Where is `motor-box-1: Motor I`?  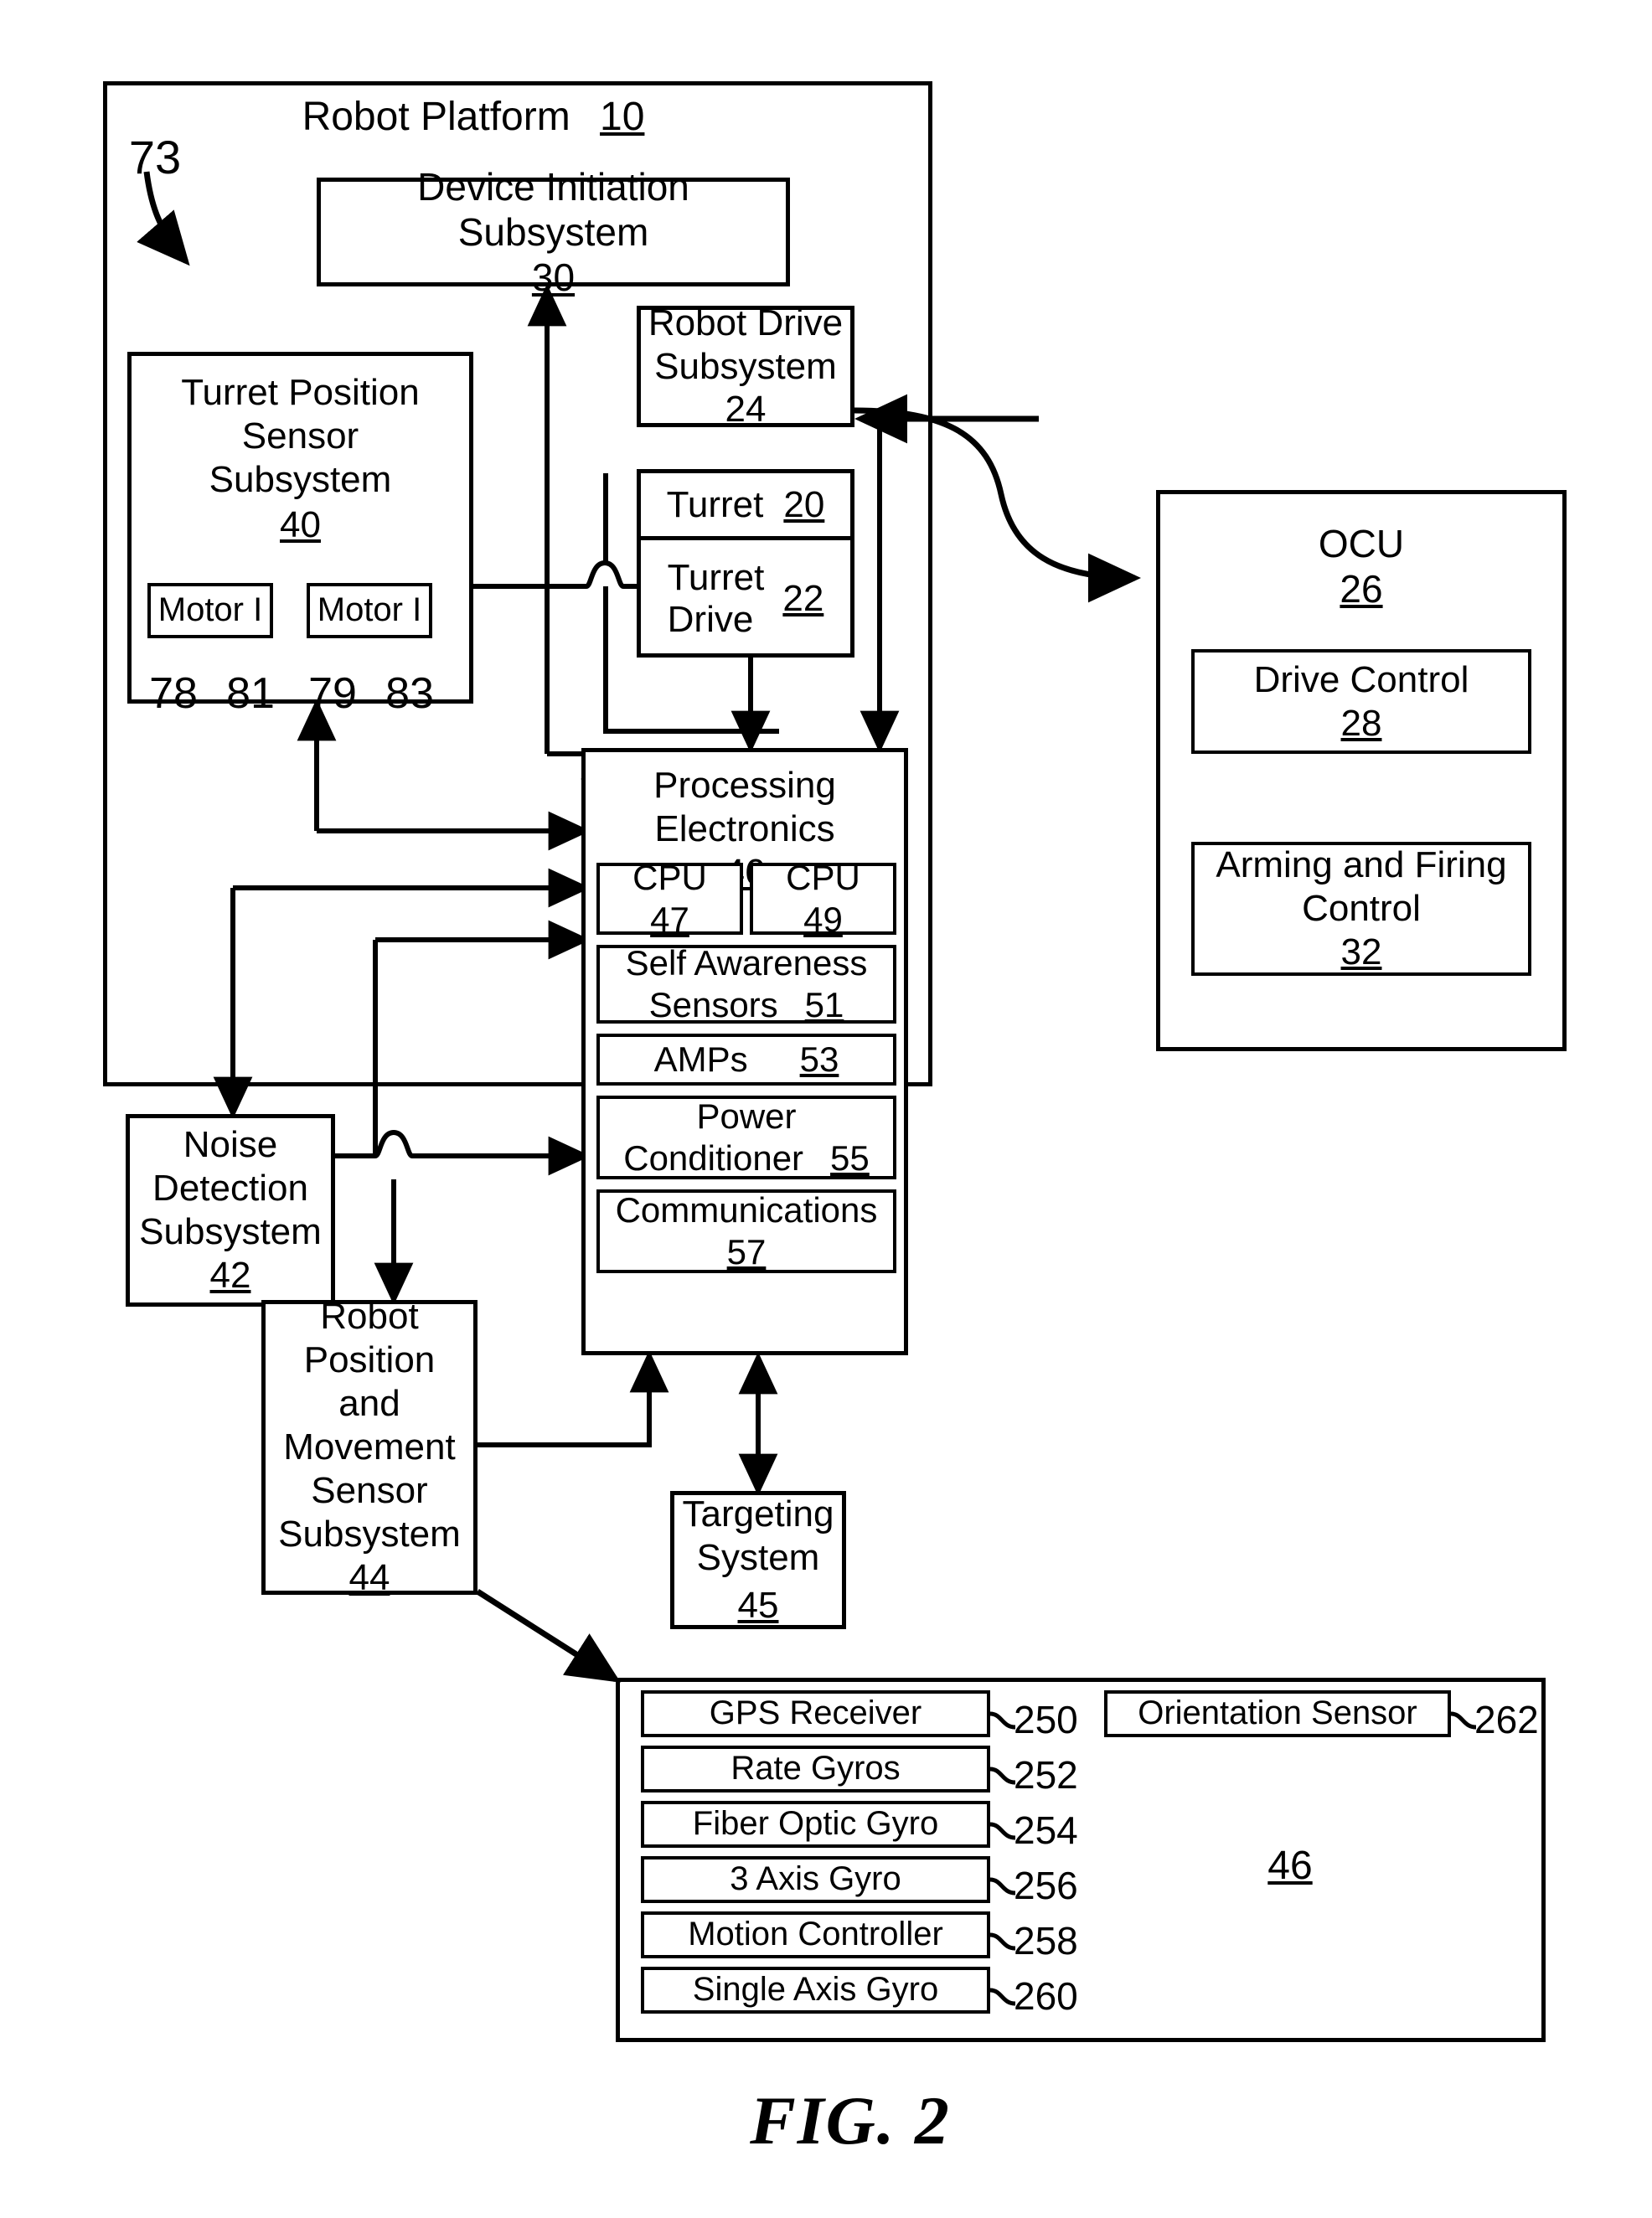
motor-box-1: Motor I is located at coordinates (210, 611).